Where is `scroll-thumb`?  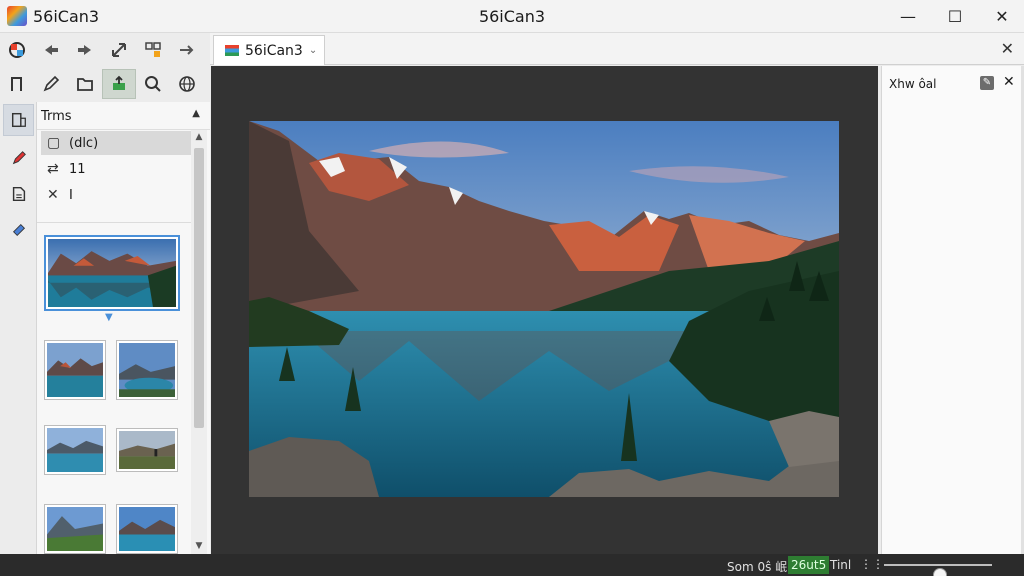 scroll-thumb is located at coordinates (199, 288).